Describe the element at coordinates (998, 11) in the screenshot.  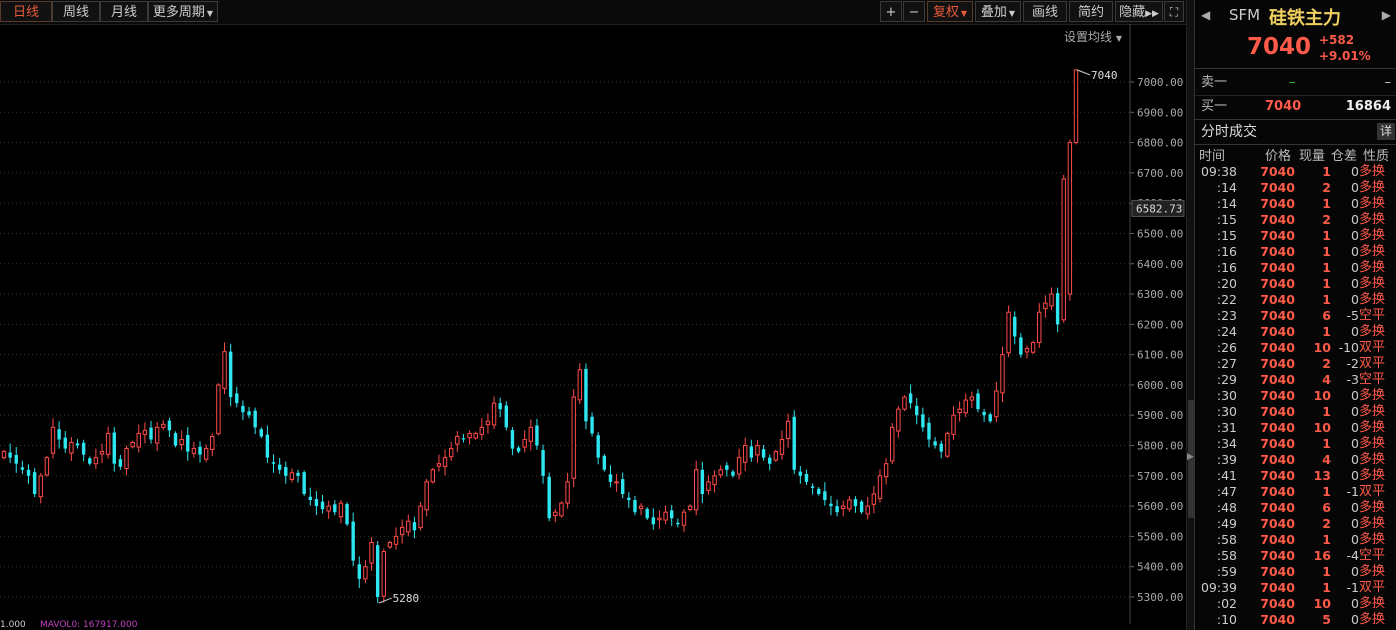
I see `overlay-button: 叠加 ▼` at that location.